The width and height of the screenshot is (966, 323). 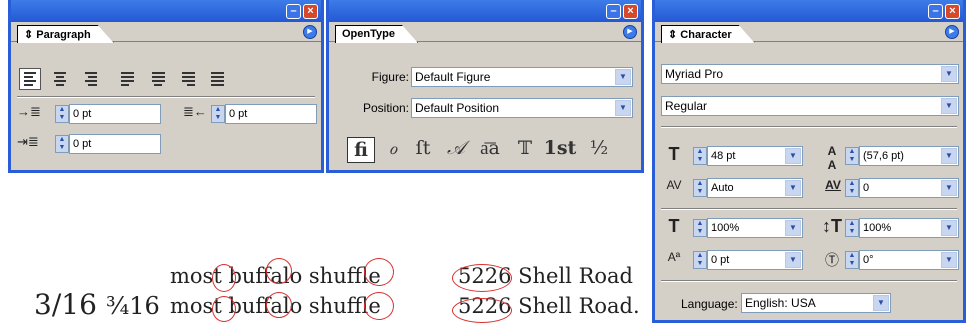 I want to click on font-size-icon: T, so click(x=674, y=154).